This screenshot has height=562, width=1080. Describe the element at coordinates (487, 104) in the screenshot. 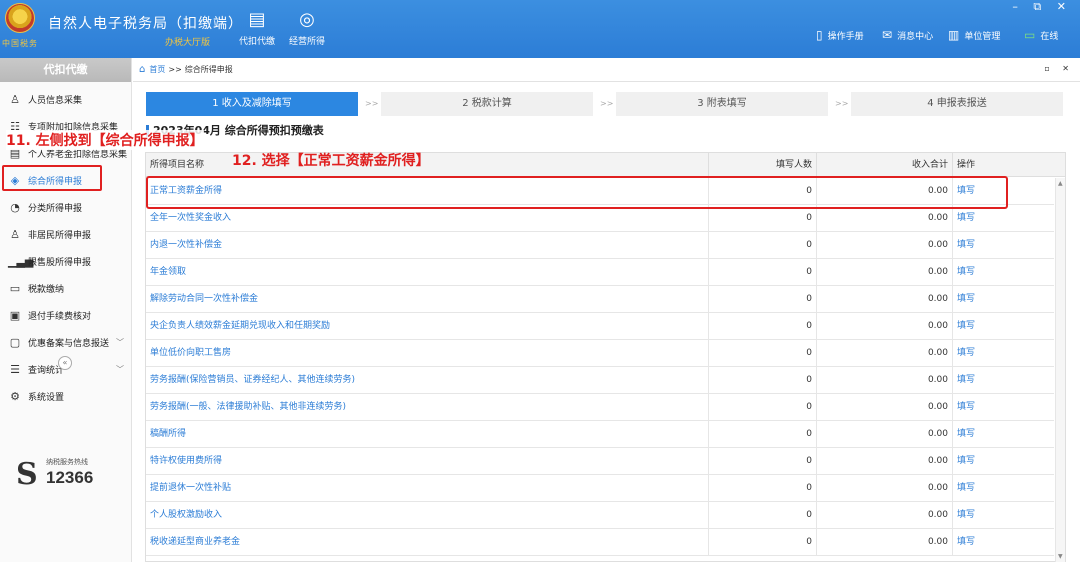

I see `step-tax-calculation: 2 税款计算` at that location.